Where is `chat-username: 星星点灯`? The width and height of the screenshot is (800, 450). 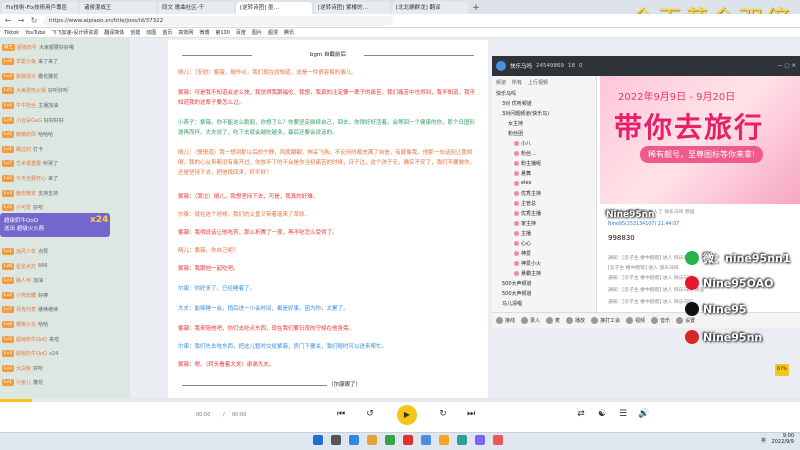
chat-username: 星星点灯 is located at coordinates (26, 266).